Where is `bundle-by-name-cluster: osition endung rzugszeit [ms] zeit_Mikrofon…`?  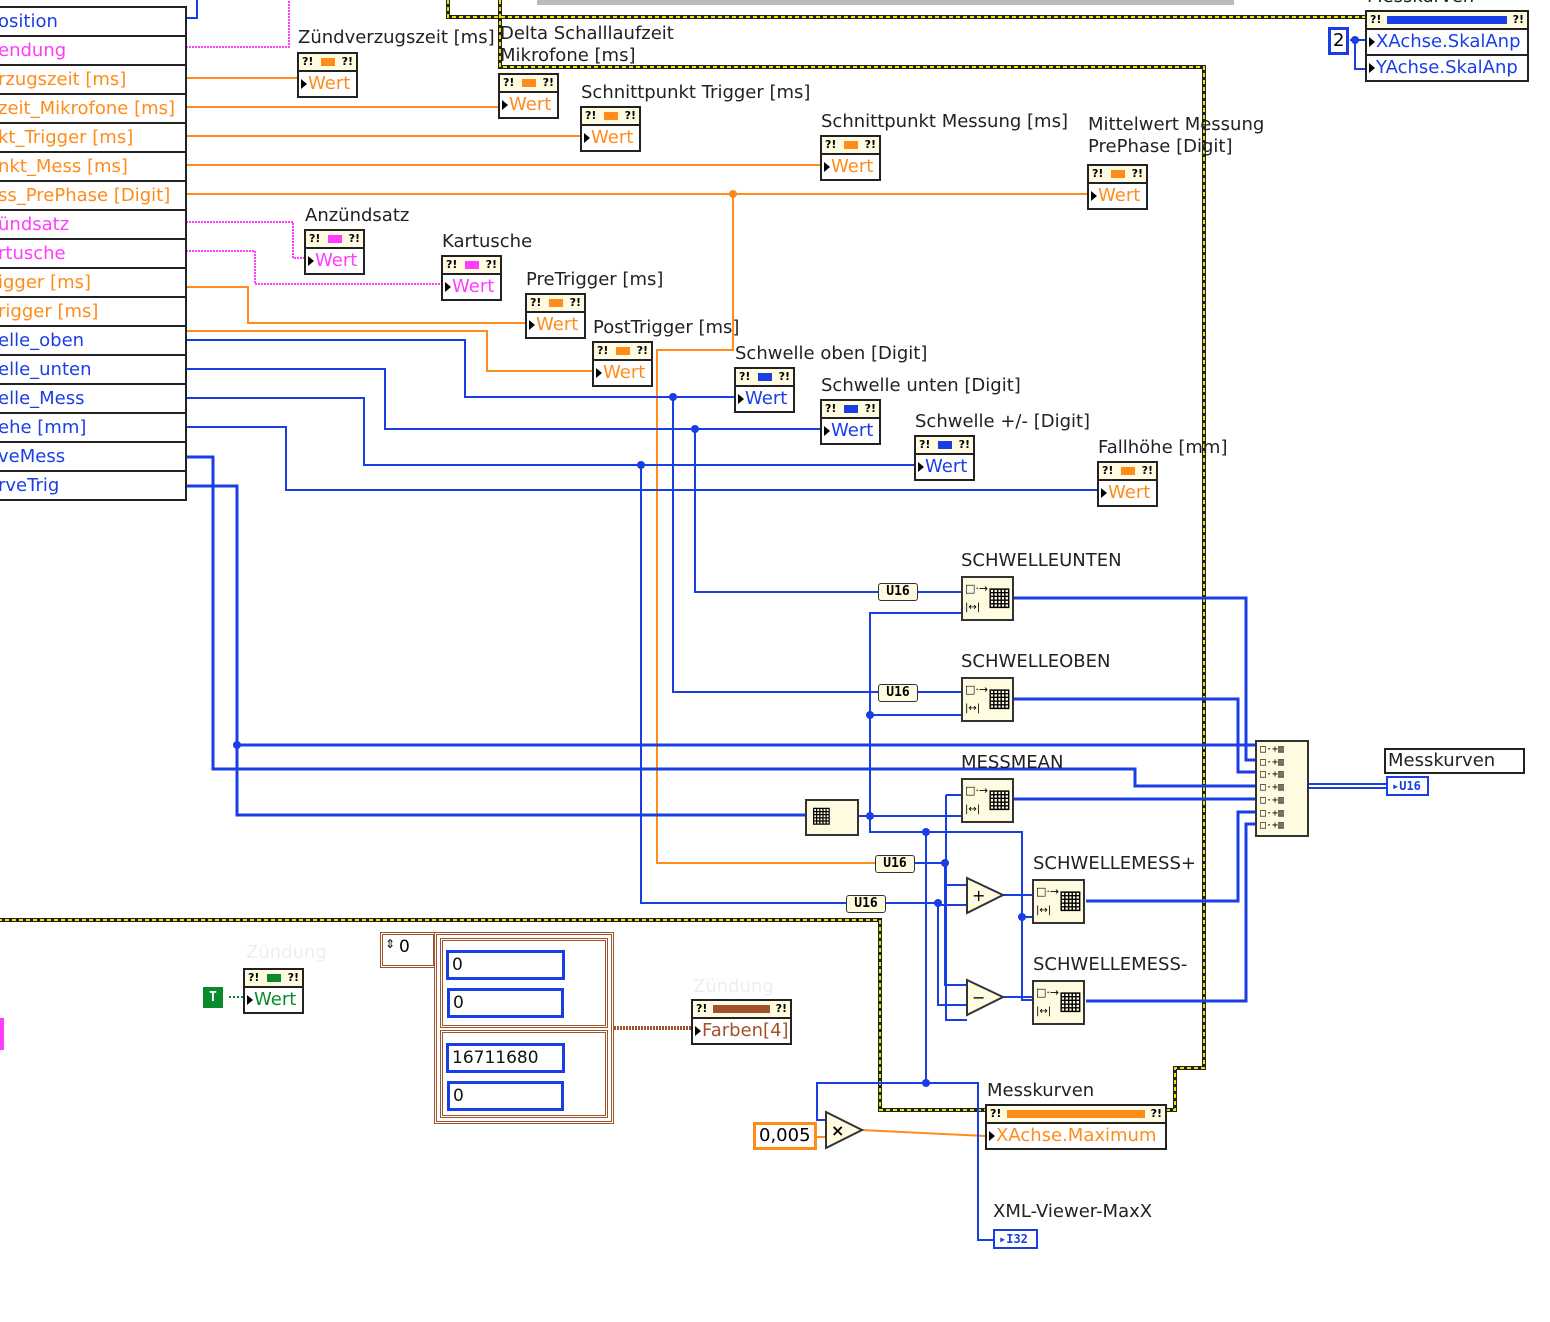
bundle-by-name-cluster: osition endung rzugszeit [ms] zeit_Mikrofon… is located at coordinates (93, 253).